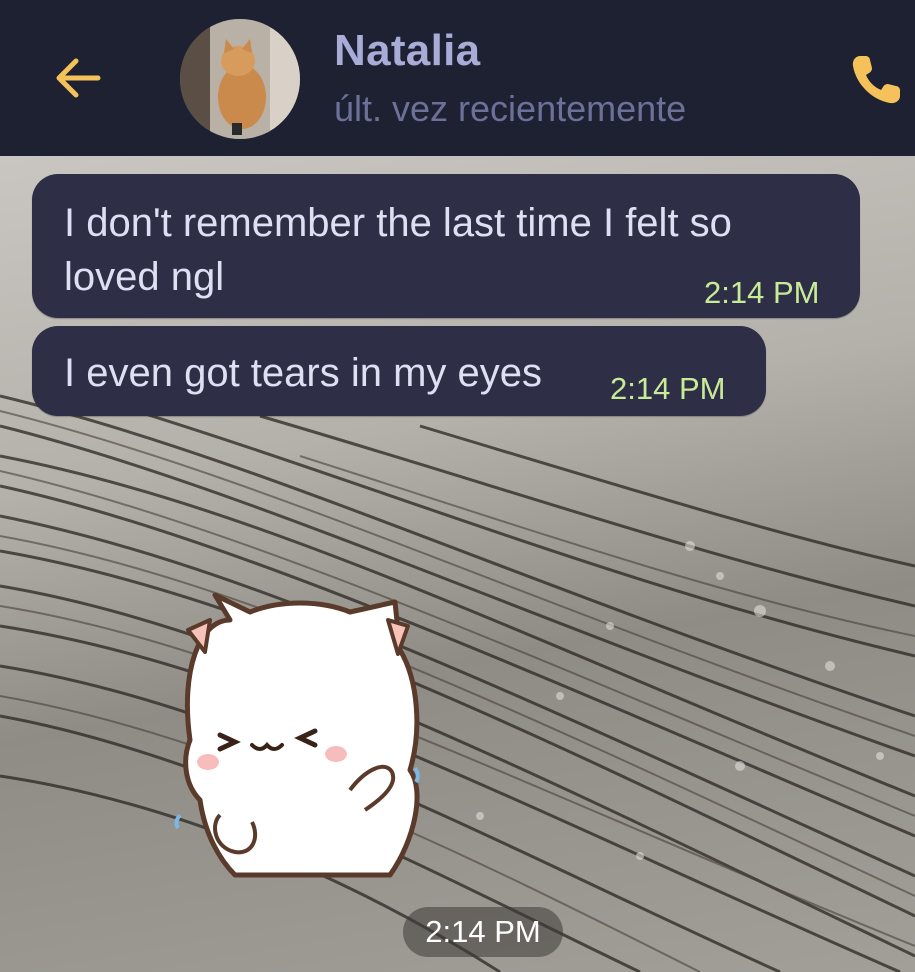 The image size is (915, 972). I want to click on white-cat-sticker, so click(279, 735).